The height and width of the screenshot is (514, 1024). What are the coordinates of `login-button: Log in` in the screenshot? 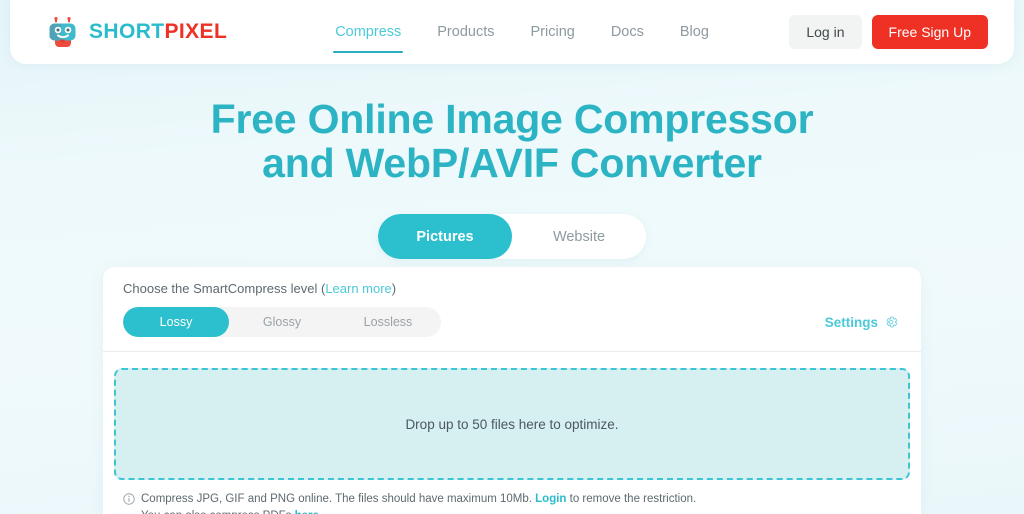 It's located at (825, 32).